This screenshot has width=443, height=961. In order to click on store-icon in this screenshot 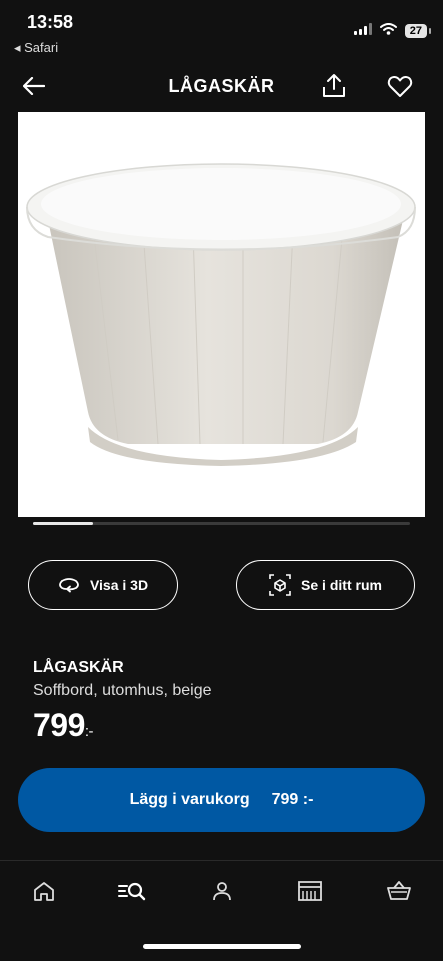, I will do `click(310, 891)`.